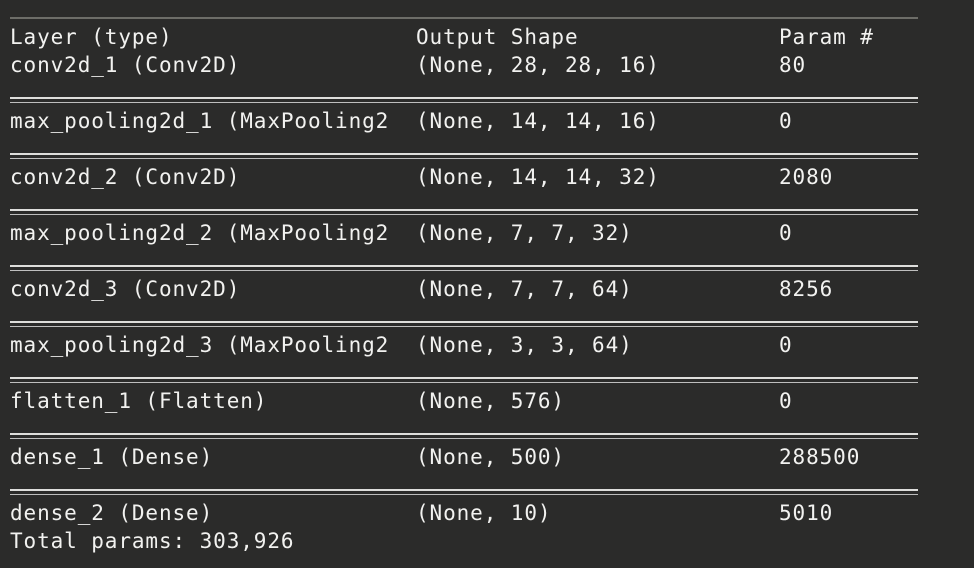 The image size is (974, 568). What do you see at coordinates (538, 177) in the screenshot?
I see `output-shape: (None, 14, 14, 32)` at bounding box center [538, 177].